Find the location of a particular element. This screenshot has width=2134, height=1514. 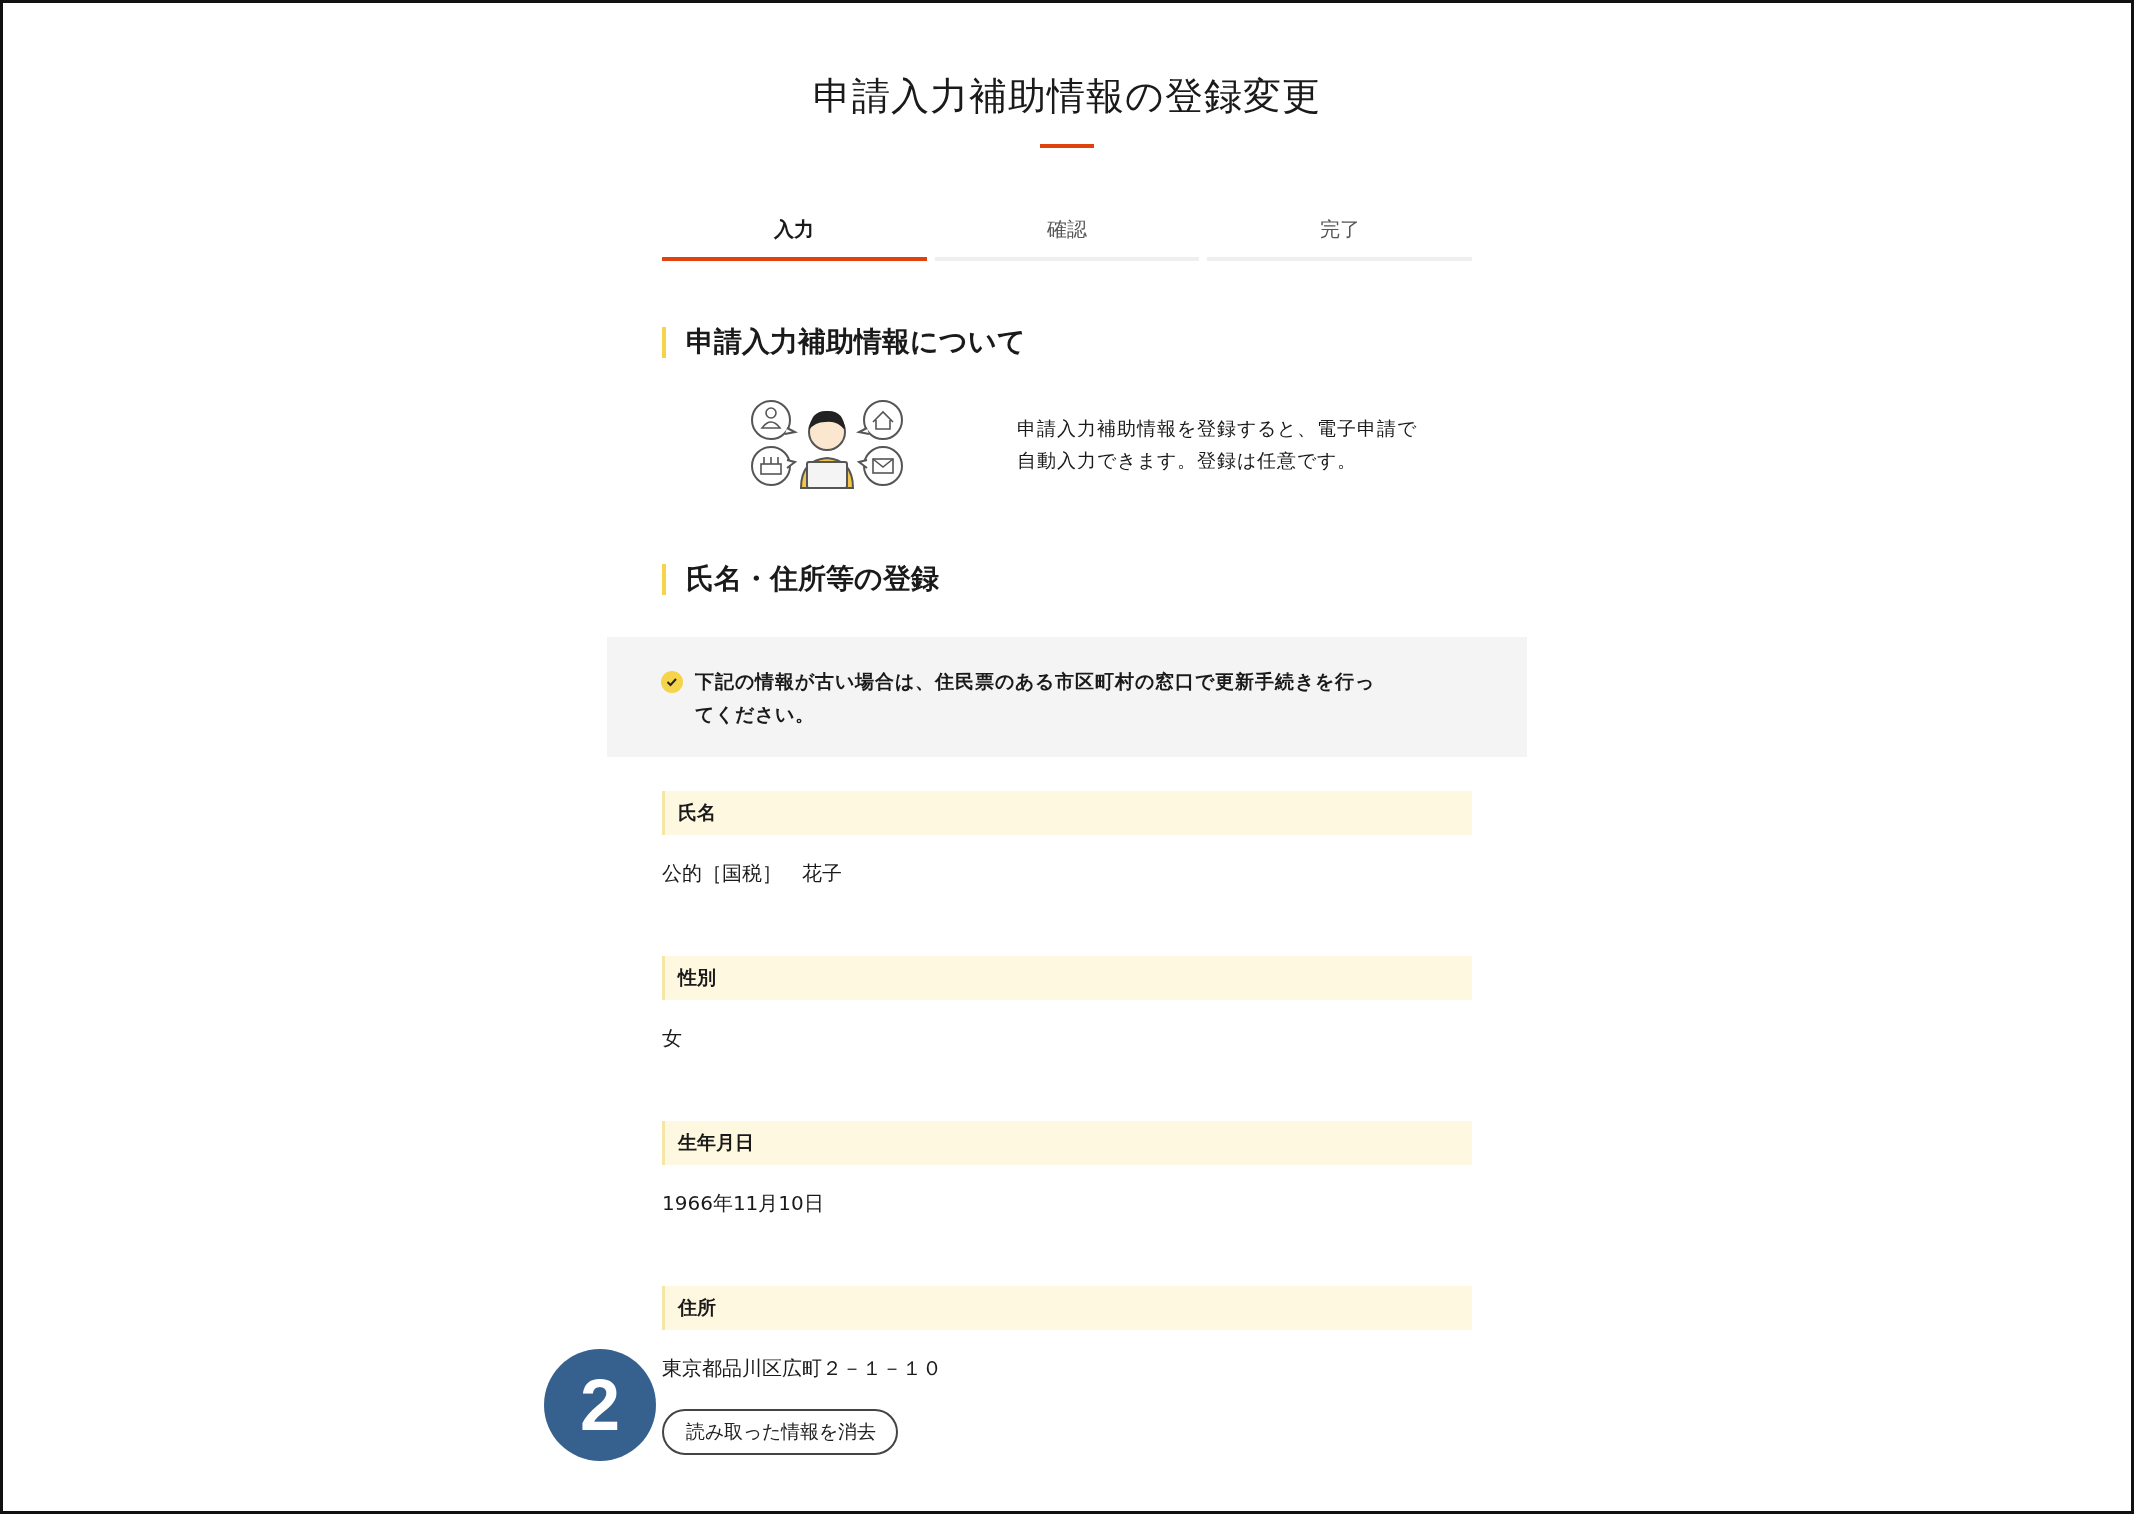

check-icon is located at coordinates (672, 681).